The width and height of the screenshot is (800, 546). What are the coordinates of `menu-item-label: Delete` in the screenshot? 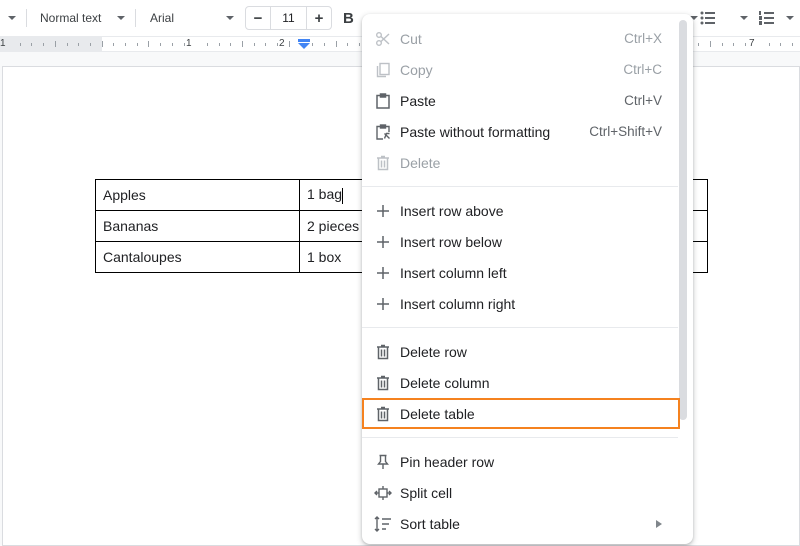 It's located at (420, 162).